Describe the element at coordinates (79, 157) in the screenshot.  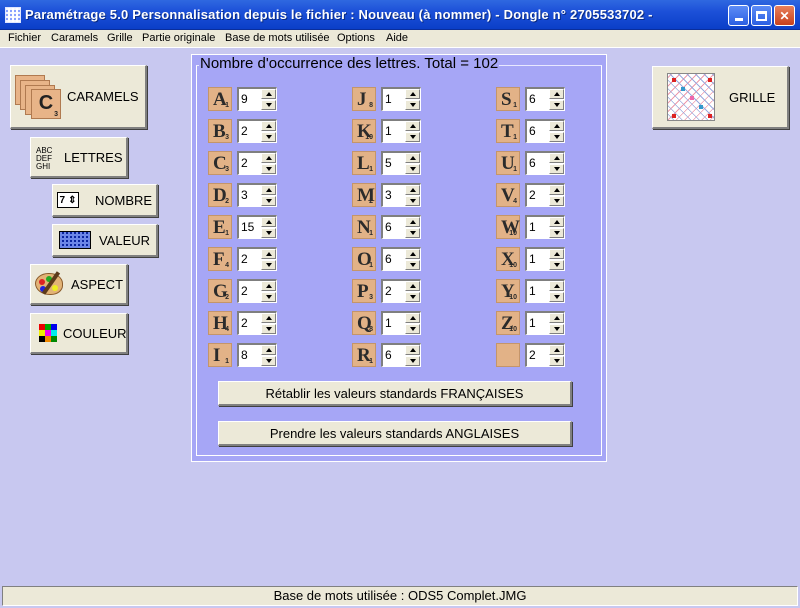
I see `lettres-button: ABC DEF GHI LETTRES` at that location.